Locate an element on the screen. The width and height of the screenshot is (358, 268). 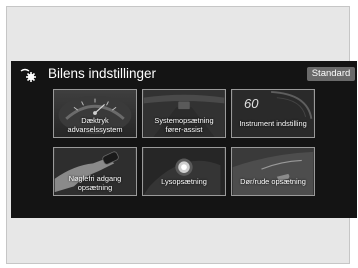
standard-button: Standard is located at coordinates (331, 74).